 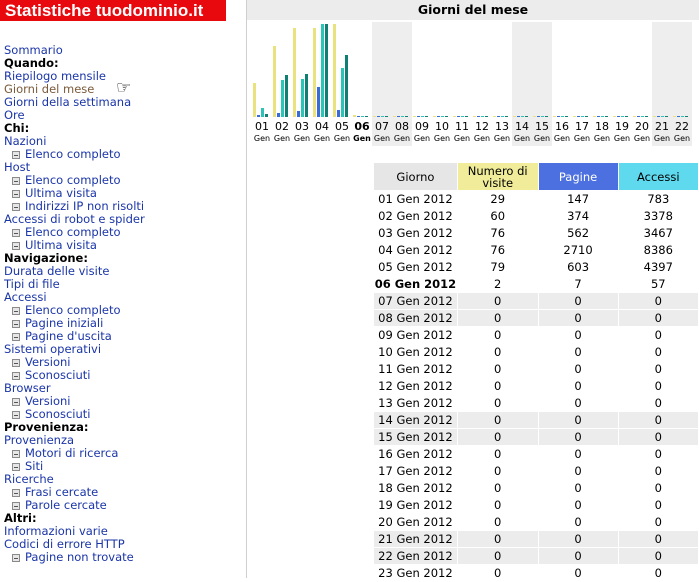 What do you see at coordinates (56, 531) in the screenshot?
I see `menu-link: Informazioni varie` at bounding box center [56, 531].